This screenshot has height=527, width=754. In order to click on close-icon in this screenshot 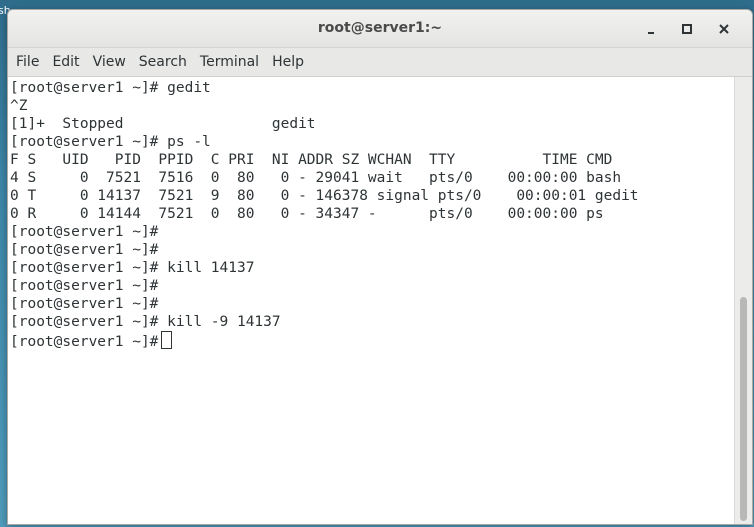, I will do `click(724, 29)`.